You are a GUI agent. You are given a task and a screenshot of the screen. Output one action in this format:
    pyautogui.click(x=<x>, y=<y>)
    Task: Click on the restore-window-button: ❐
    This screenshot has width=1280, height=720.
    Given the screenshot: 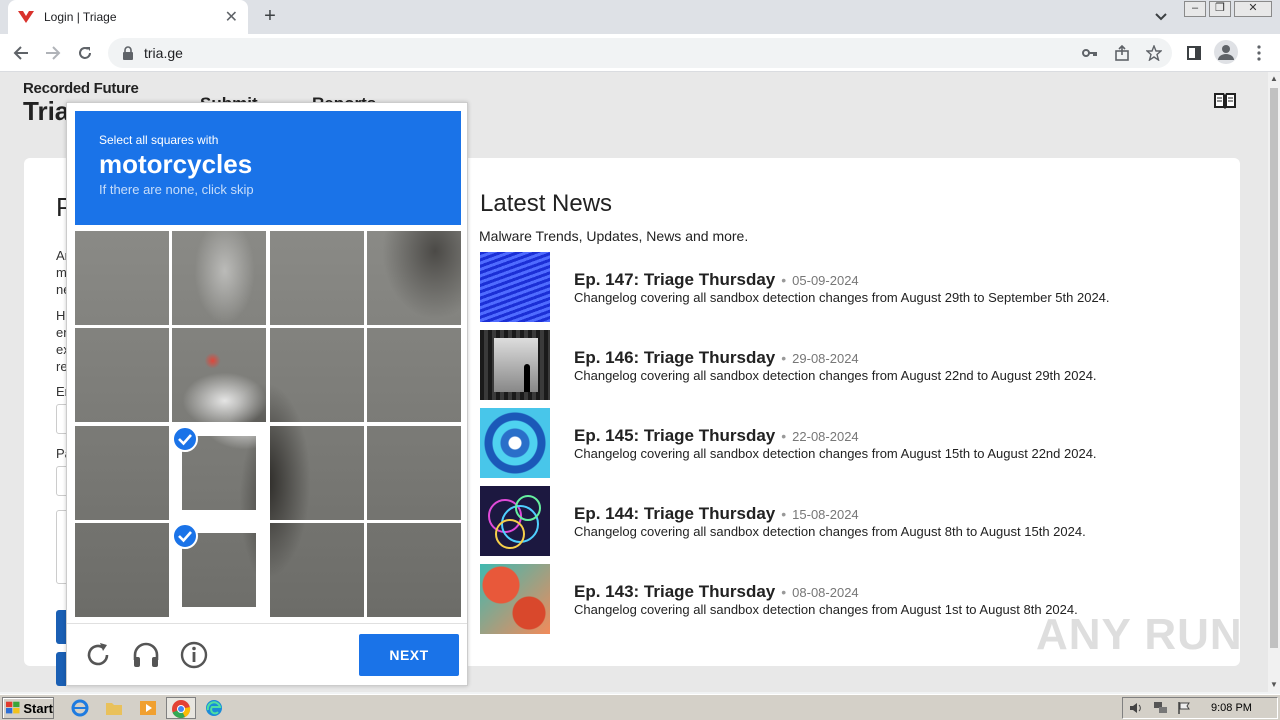 What is the action you would take?
    pyautogui.click(x=1220, y=9)
    